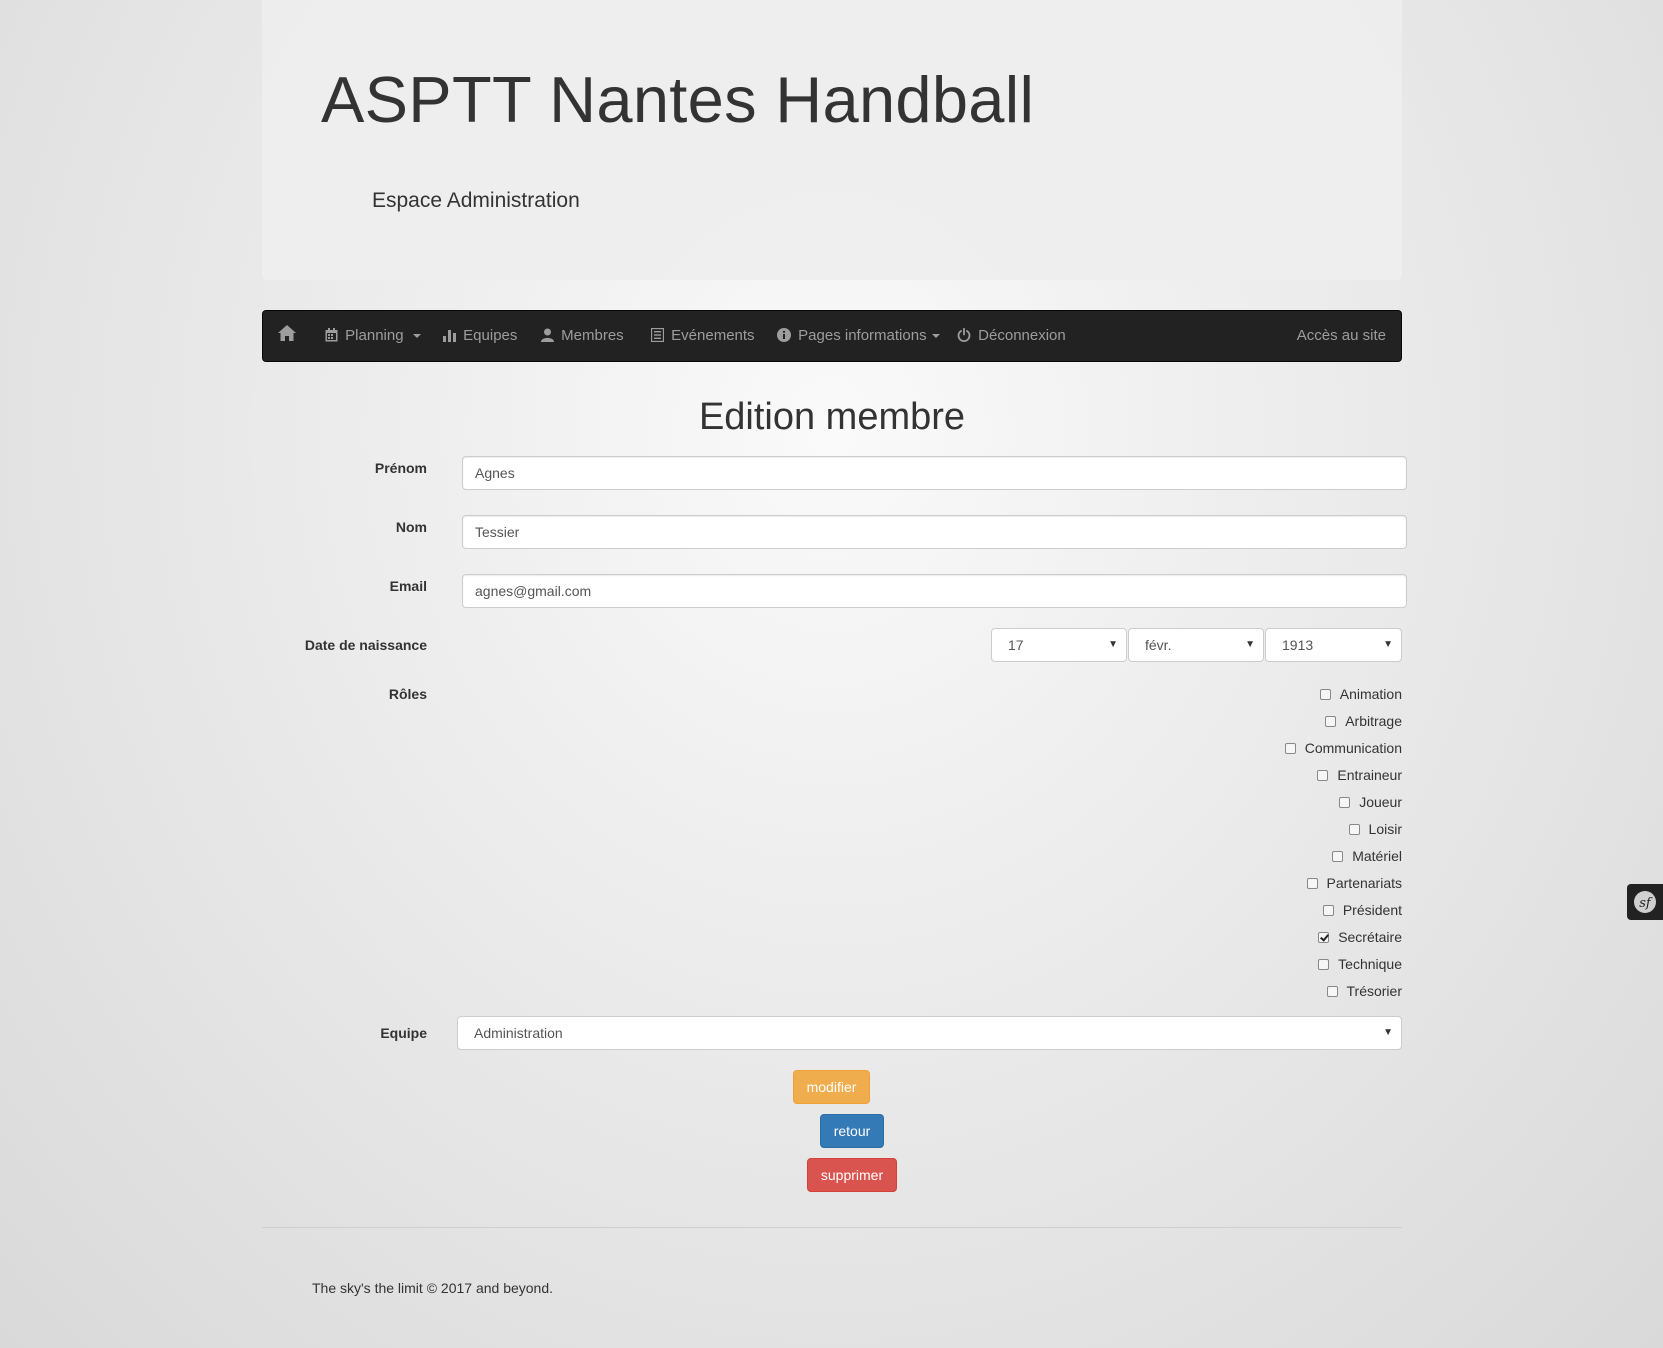 The image size is (1663, 1348). I want to click on prenom-input, so click(934, 473).